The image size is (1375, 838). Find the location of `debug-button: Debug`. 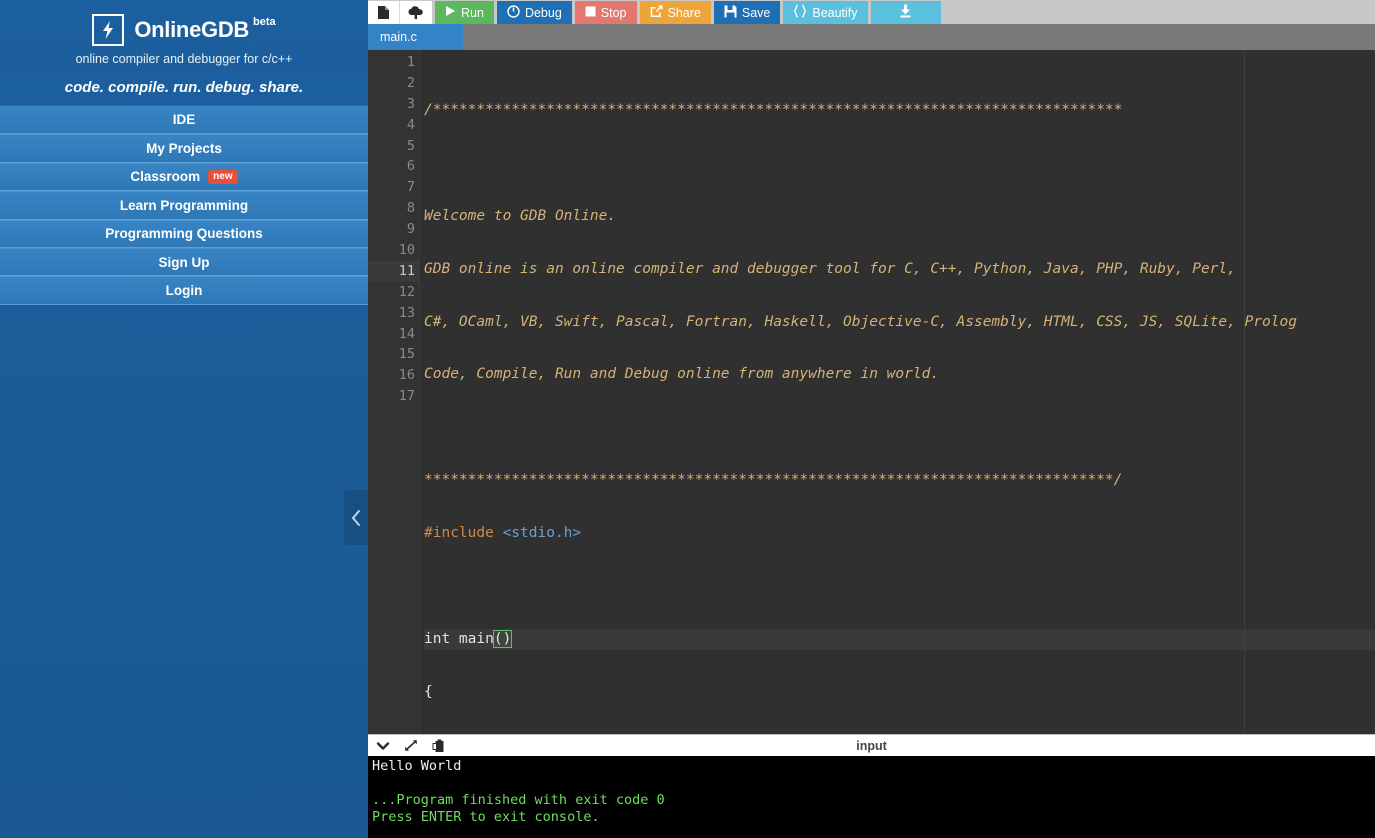

debug-button: Debug is located at coordinates (534, 12).